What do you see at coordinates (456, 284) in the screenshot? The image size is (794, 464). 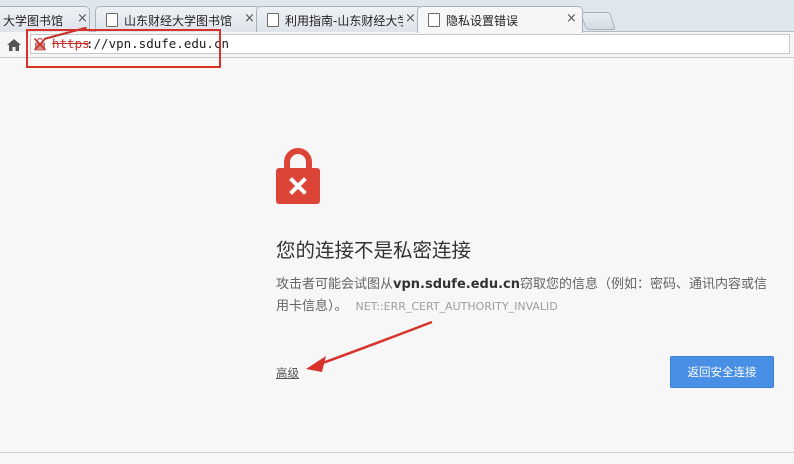 I see `desc-host: vpn.sdufe.edu.cn` at bounding box center [456, 284].